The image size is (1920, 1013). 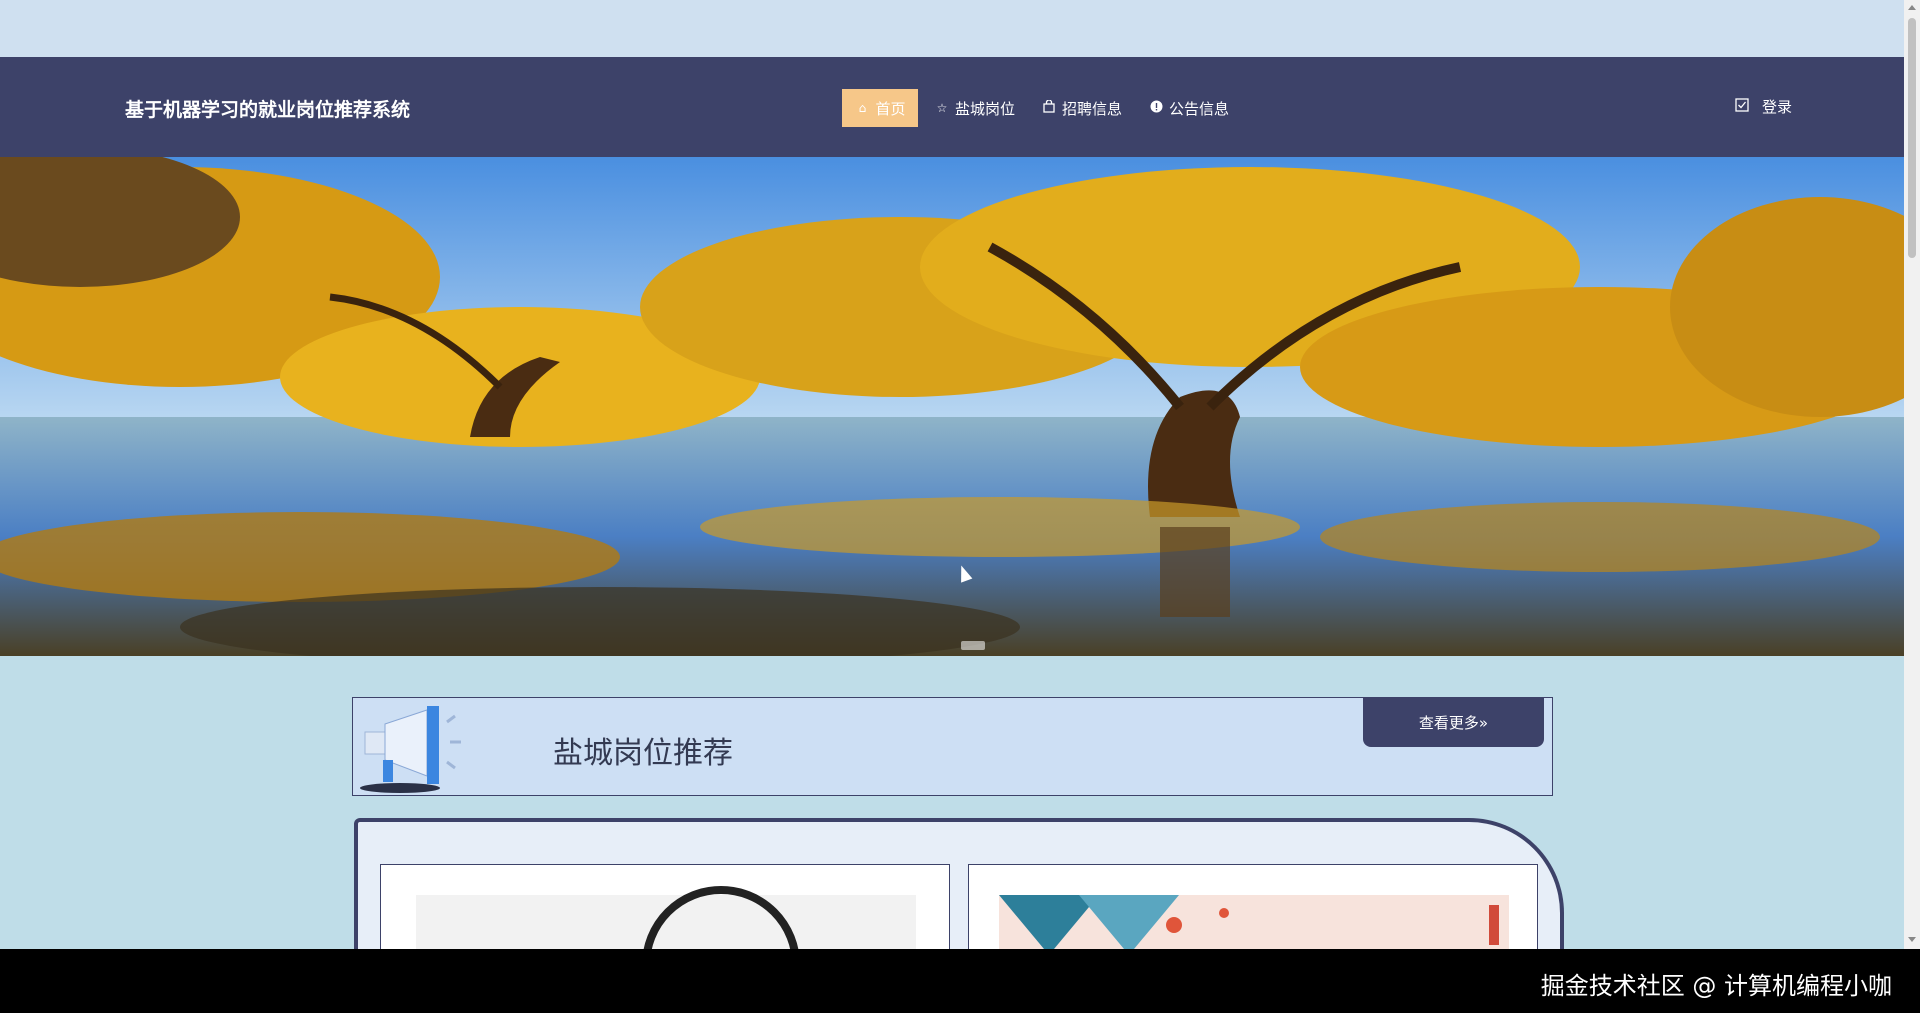 What do you see at coordinates (985, 108) in the screenshot?
I see `nav-item-label: 盐城岗位` at bounding box center [985, 108].